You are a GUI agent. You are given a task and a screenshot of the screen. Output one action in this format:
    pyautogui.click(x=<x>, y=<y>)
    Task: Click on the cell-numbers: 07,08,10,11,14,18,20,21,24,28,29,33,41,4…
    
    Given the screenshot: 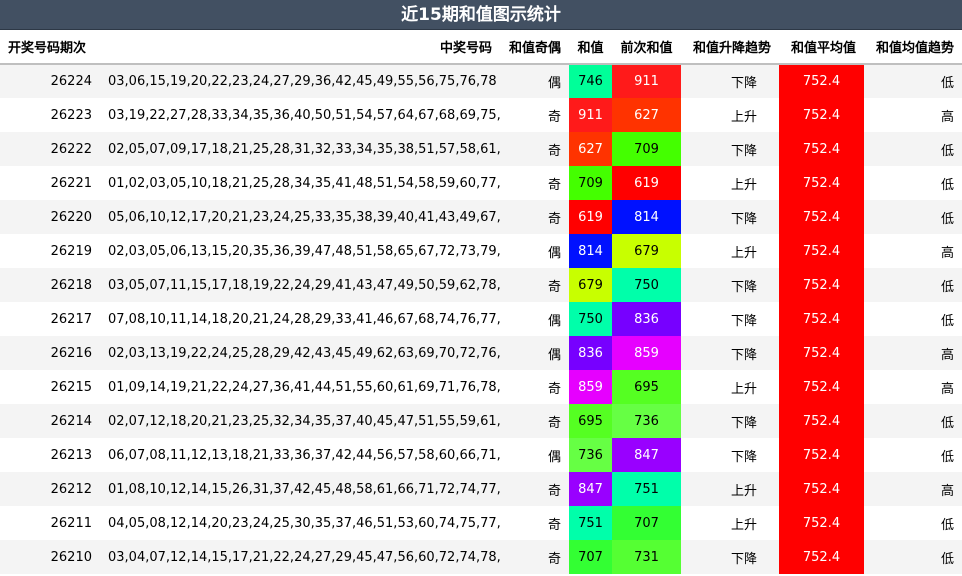 What is the action you would take?
    pyautogui.click(x=300, y=319)
    